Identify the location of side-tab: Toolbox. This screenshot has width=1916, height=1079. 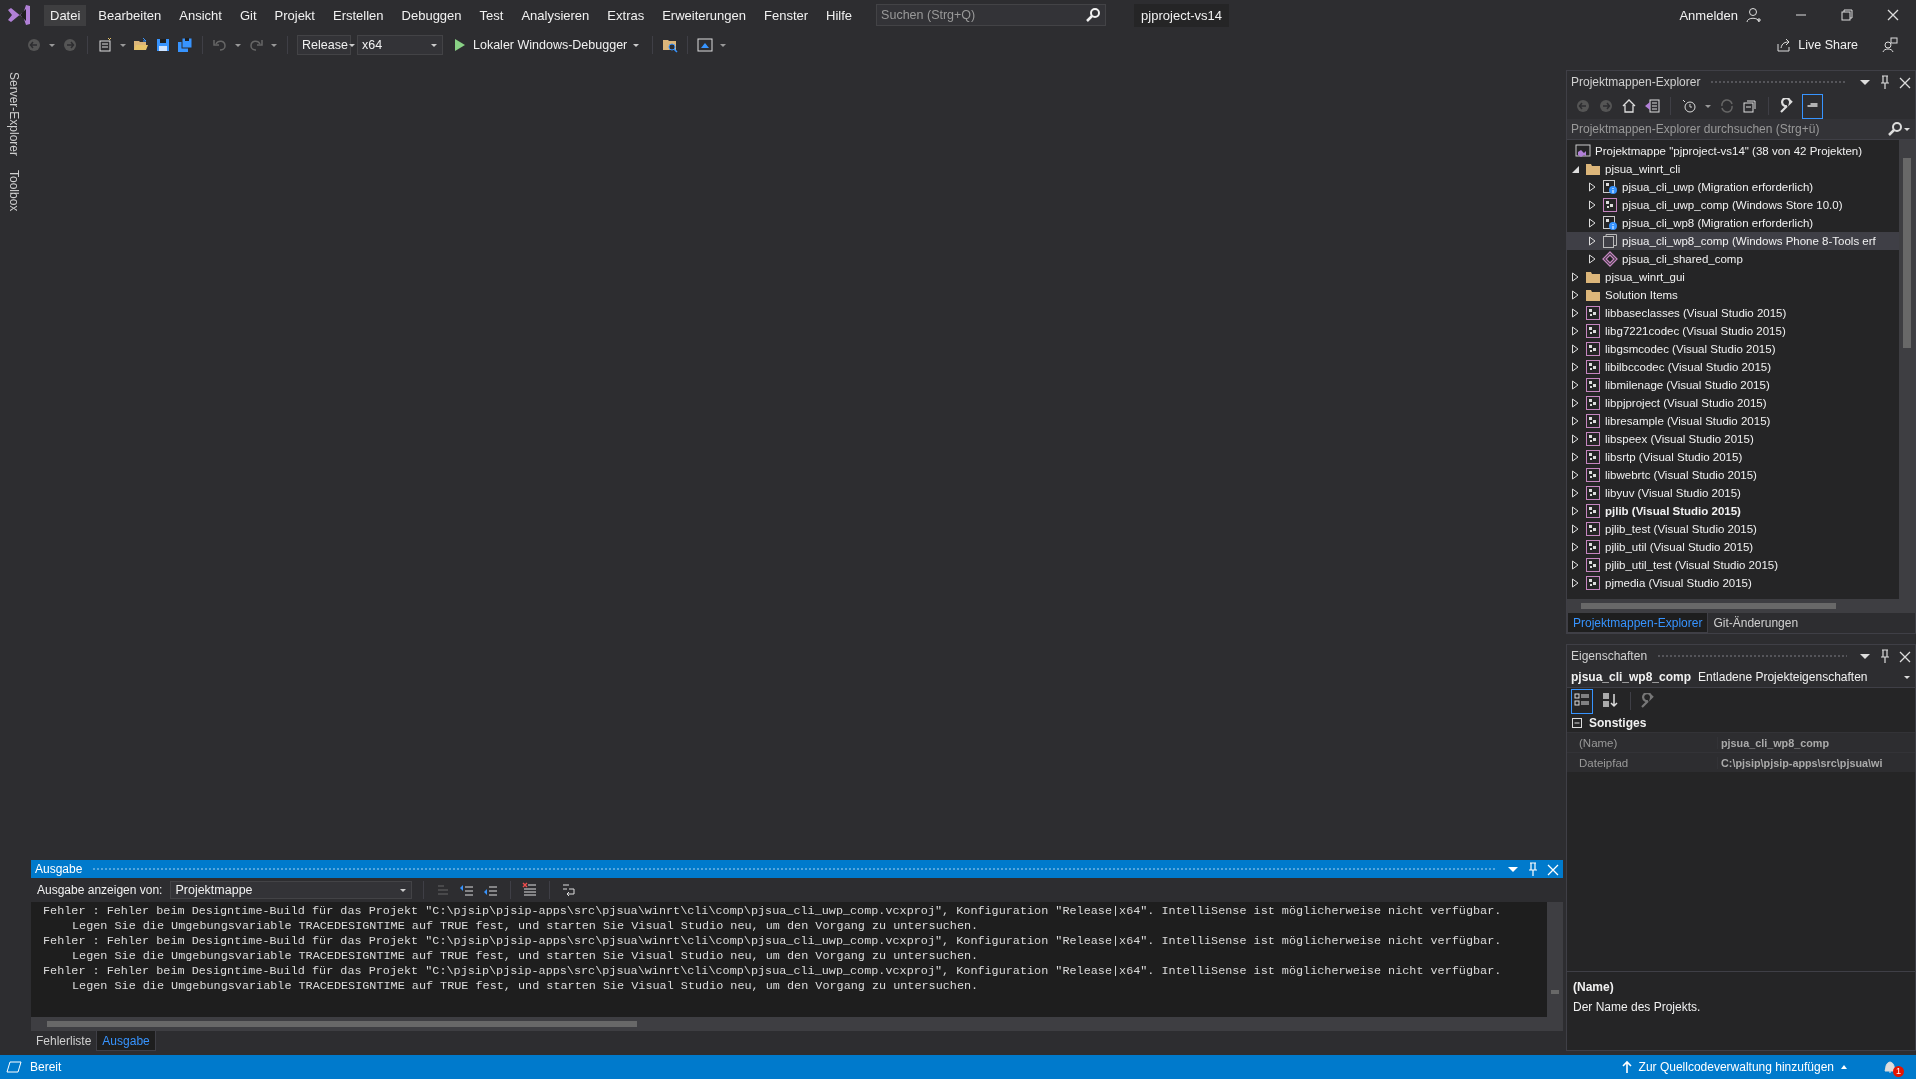
(14, 191).